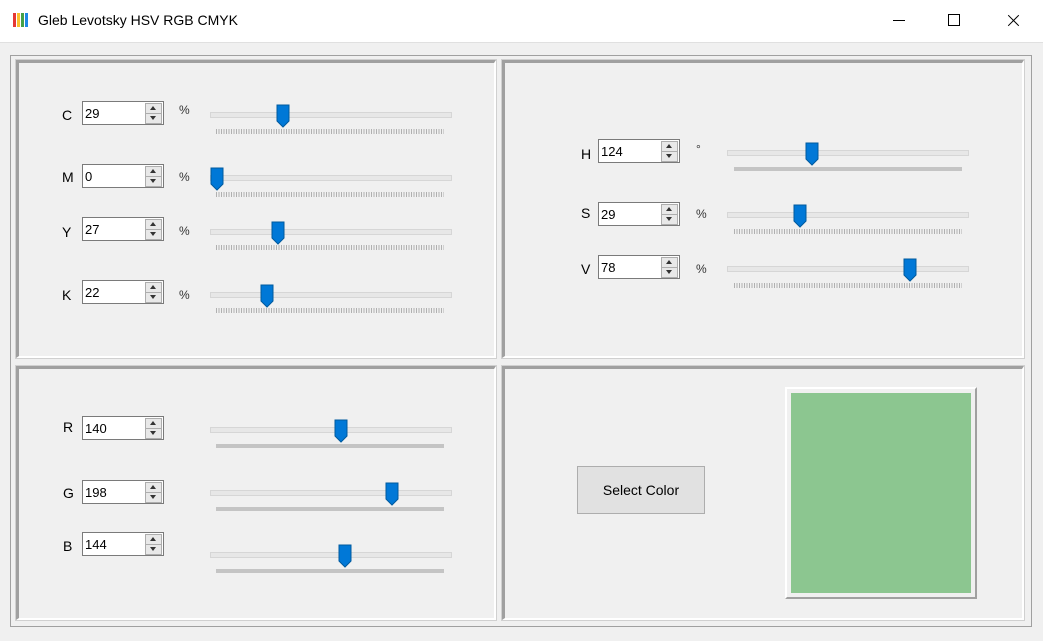 This screenshot has height=641, width=1043. I want to click on key-input, so click(114, 292).